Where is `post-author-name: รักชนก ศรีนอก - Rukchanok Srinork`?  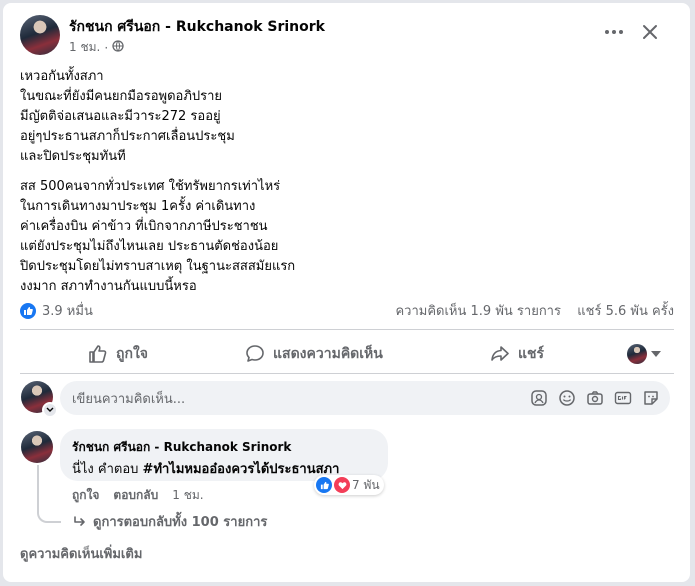 post-author-name: รักชนก ศรีนอก - Rukchanok Srinork is located at coordinates (197, 27).